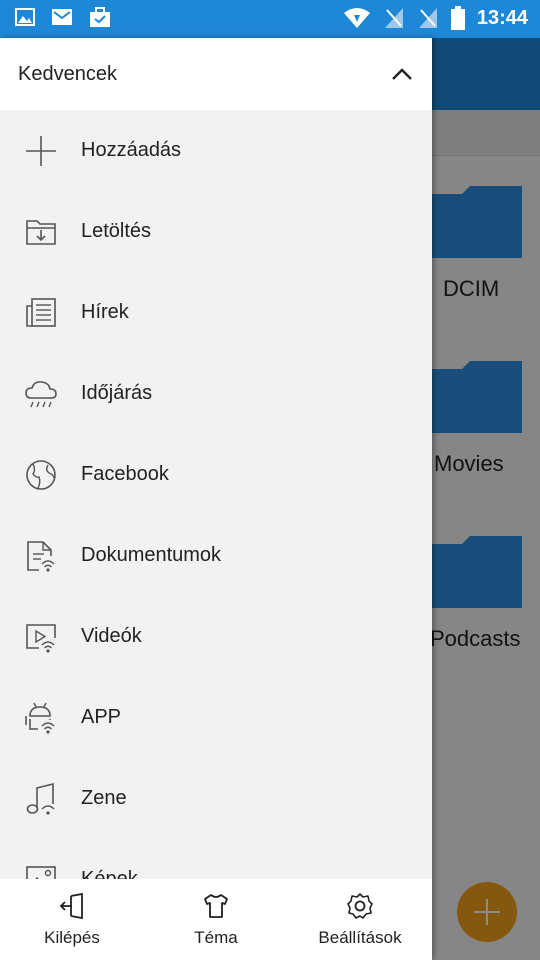 The width and height of the screenshot is (540, 960). What do you see at coordinates (131, 150) in the screenshot?
I see `drawer-item-label: Hozzáadás` at bounding box center [131, 150].